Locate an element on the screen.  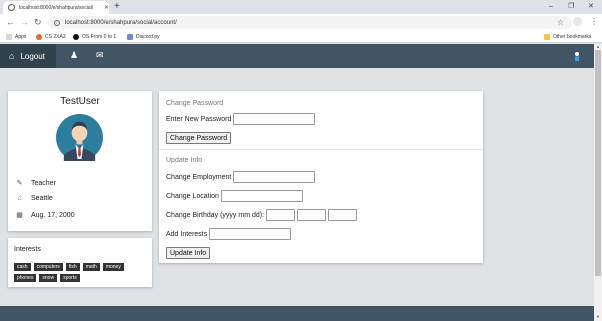
scroll-down-icon: ▼ is located at coordinates (598, 317).